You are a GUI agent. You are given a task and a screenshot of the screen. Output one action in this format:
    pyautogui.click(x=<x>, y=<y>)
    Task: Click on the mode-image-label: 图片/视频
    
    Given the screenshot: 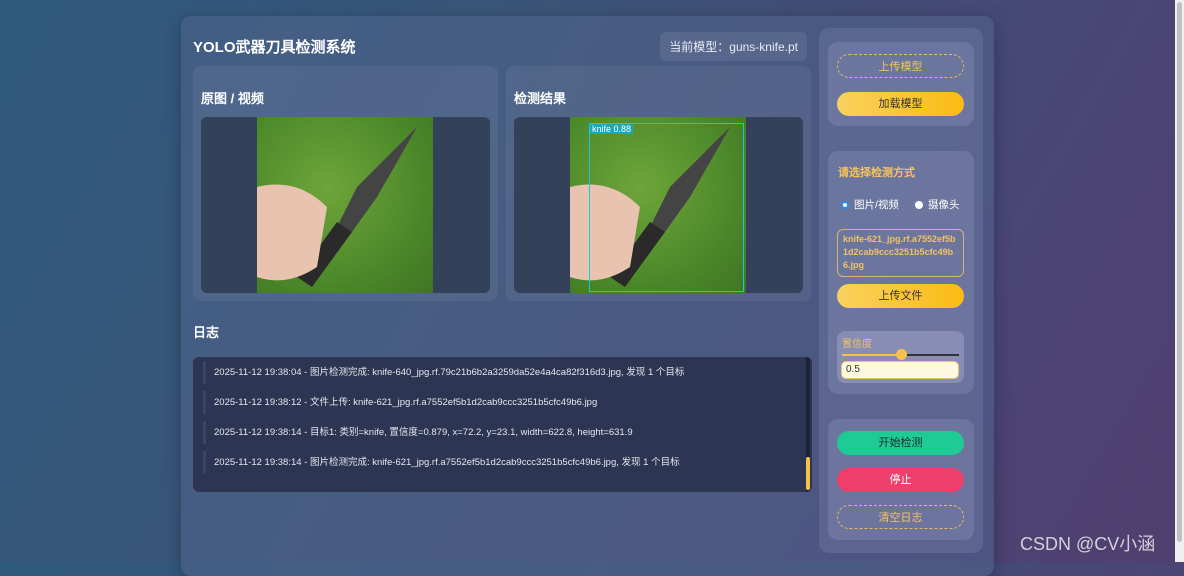 What is the action you would take?
    pyautogui.click(x=876, y=205)
    